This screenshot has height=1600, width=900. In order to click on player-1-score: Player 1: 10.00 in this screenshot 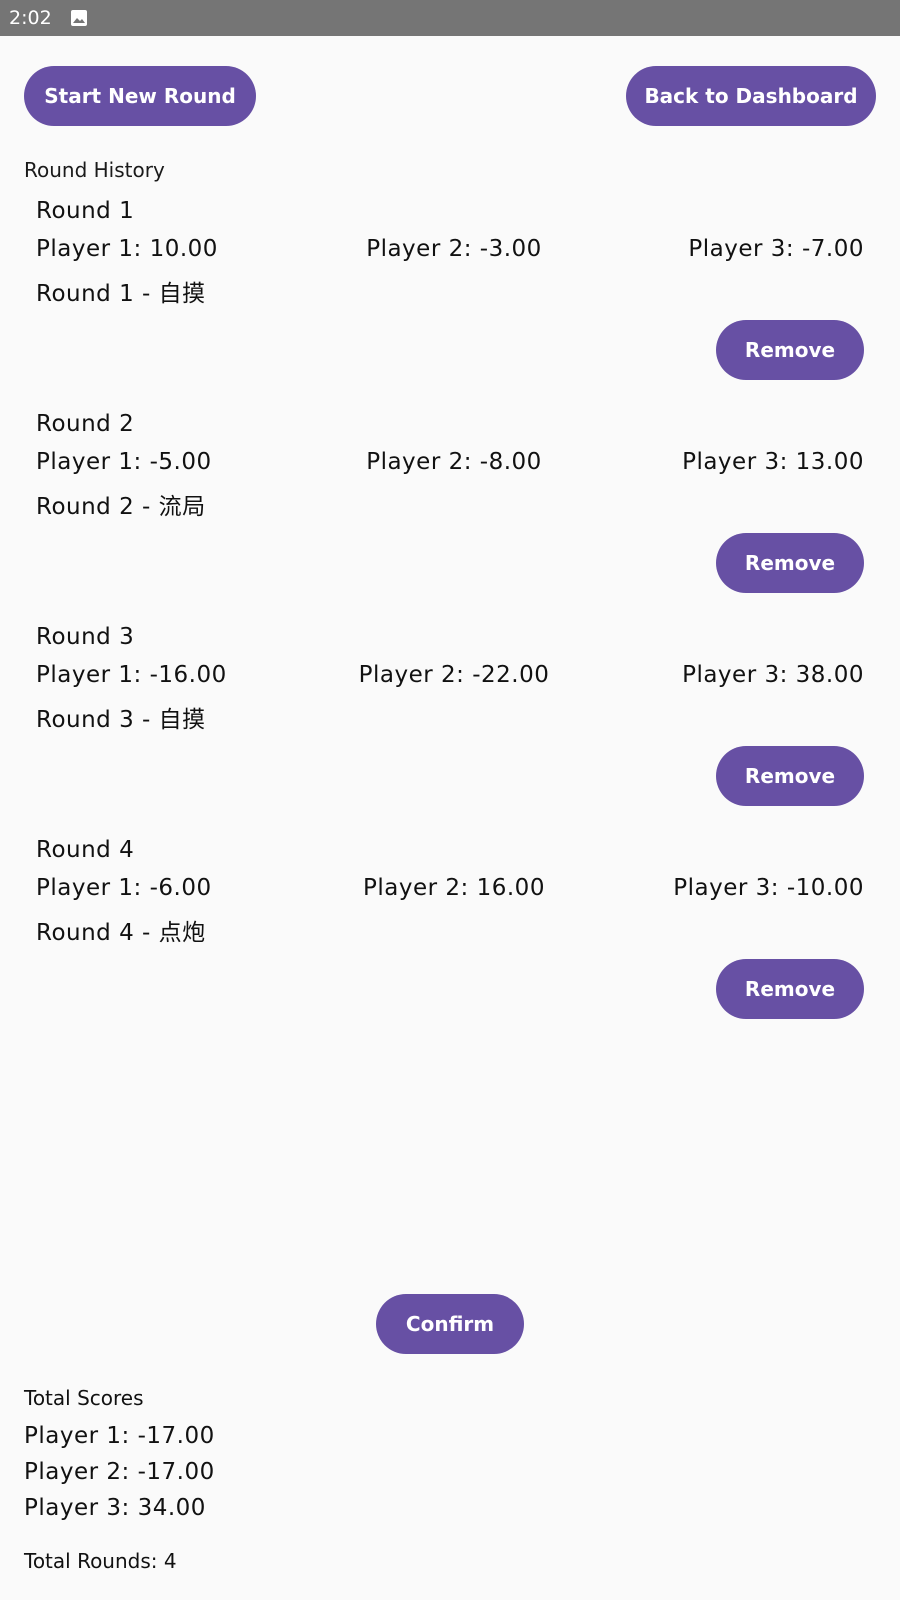, I will do `click(127, 249)`.